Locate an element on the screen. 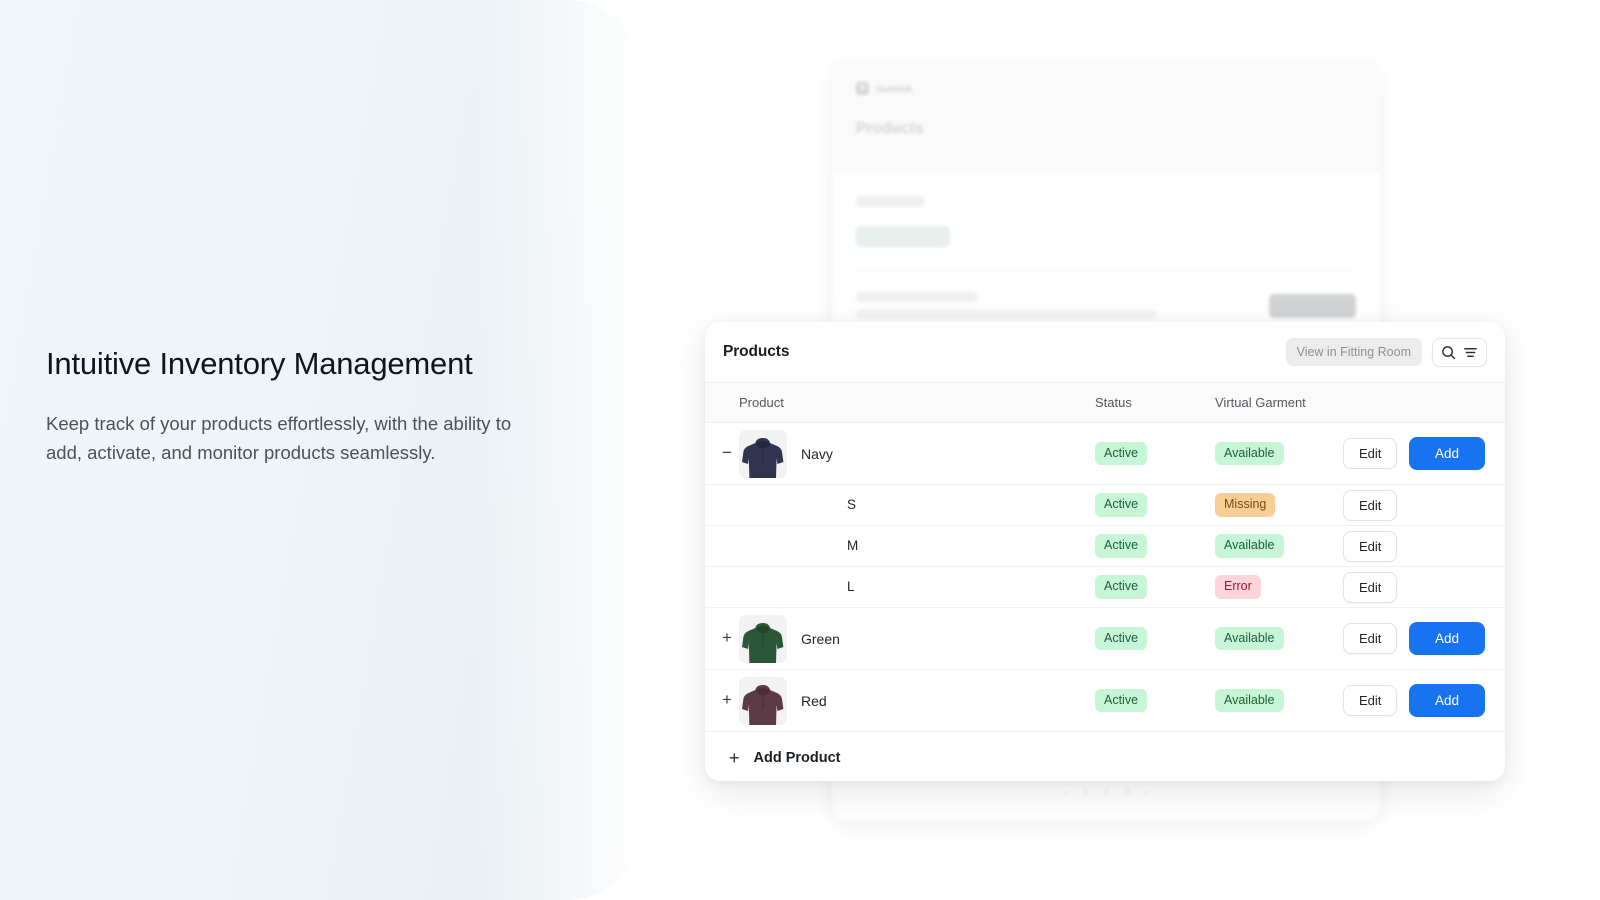 The image size is (1600, 900). expand-toggle-green: + is located at coordinates (722, 637).